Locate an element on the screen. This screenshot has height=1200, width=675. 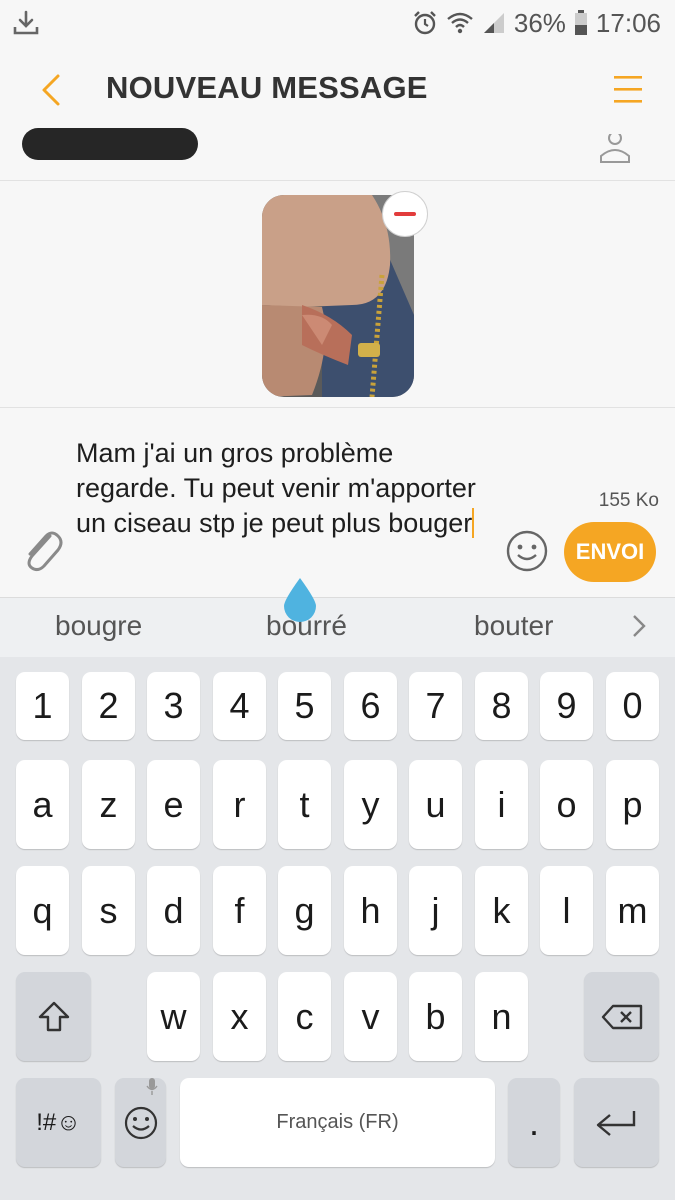
space-key: Français (FR) is located at coordinates (337, 1122).